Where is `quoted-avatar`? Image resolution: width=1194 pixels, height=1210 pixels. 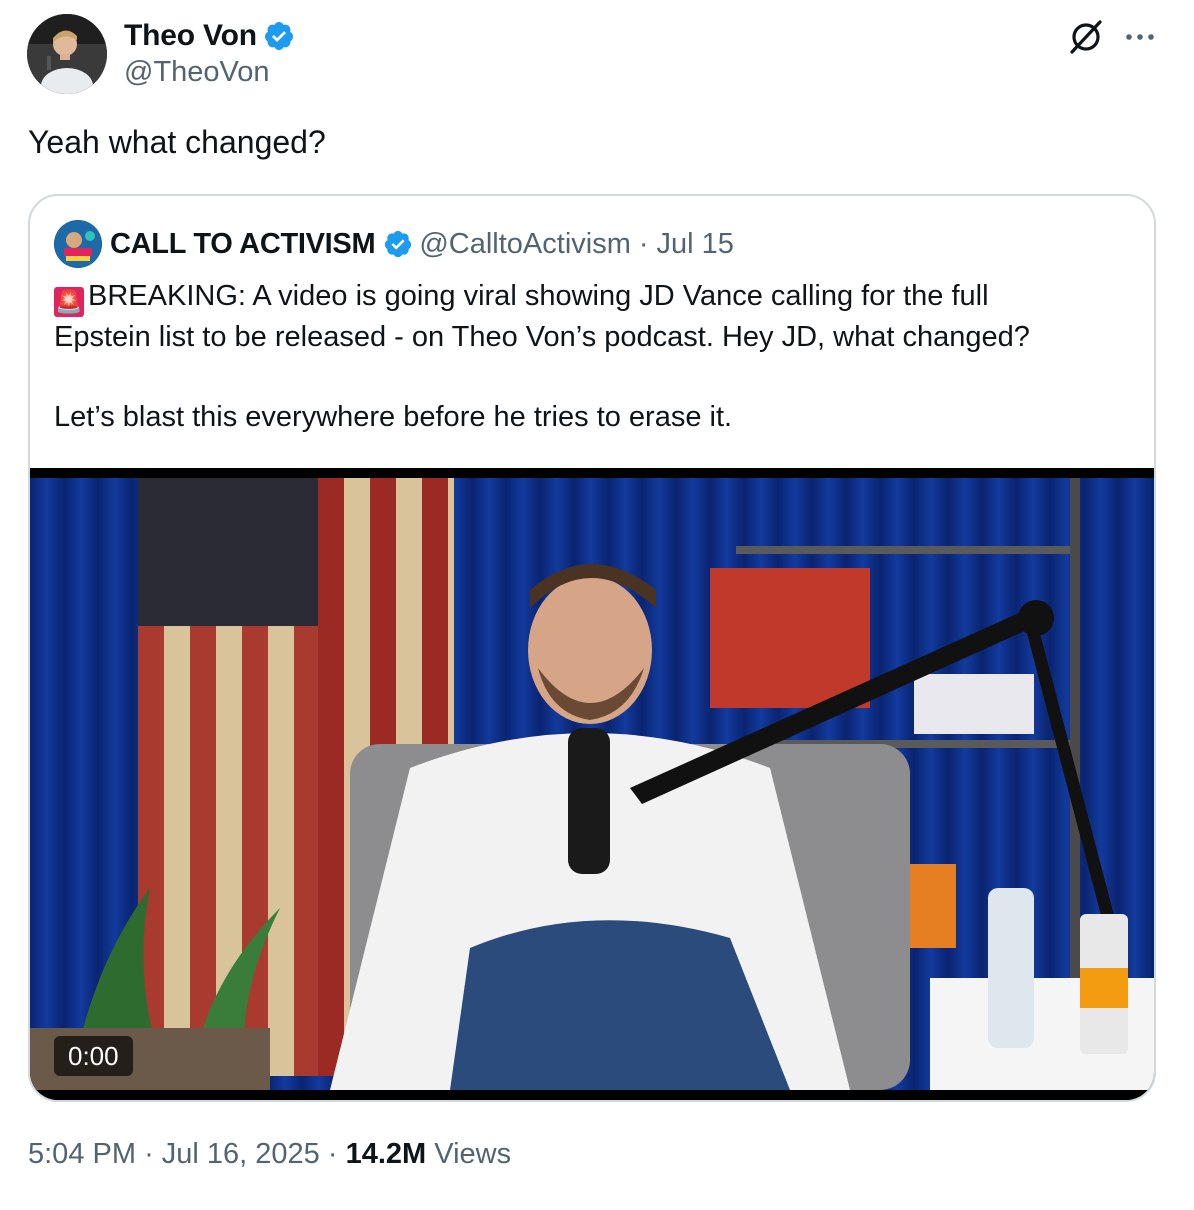 quoted-avatar is located at coordinates (78, 244).